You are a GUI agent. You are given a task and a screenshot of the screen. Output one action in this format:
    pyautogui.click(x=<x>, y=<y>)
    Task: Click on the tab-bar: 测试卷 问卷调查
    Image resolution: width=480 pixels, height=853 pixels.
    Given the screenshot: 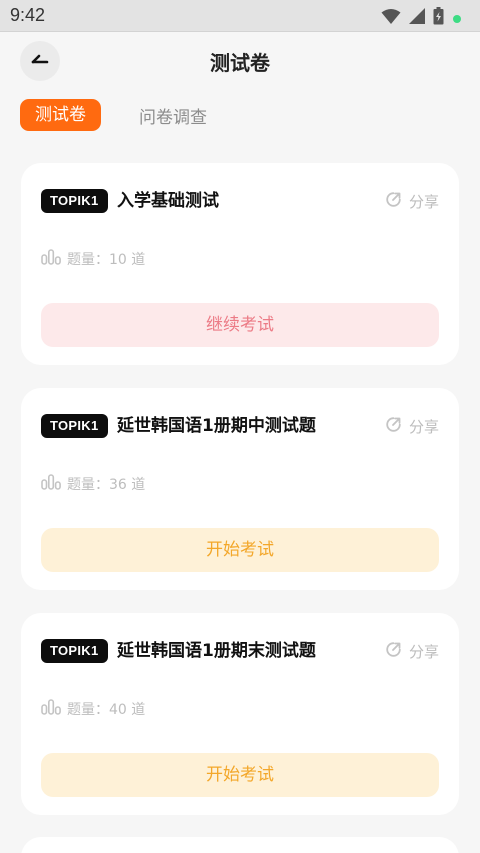 What is the action you would take?
    pyautogui.click(x=113, y=115)
    